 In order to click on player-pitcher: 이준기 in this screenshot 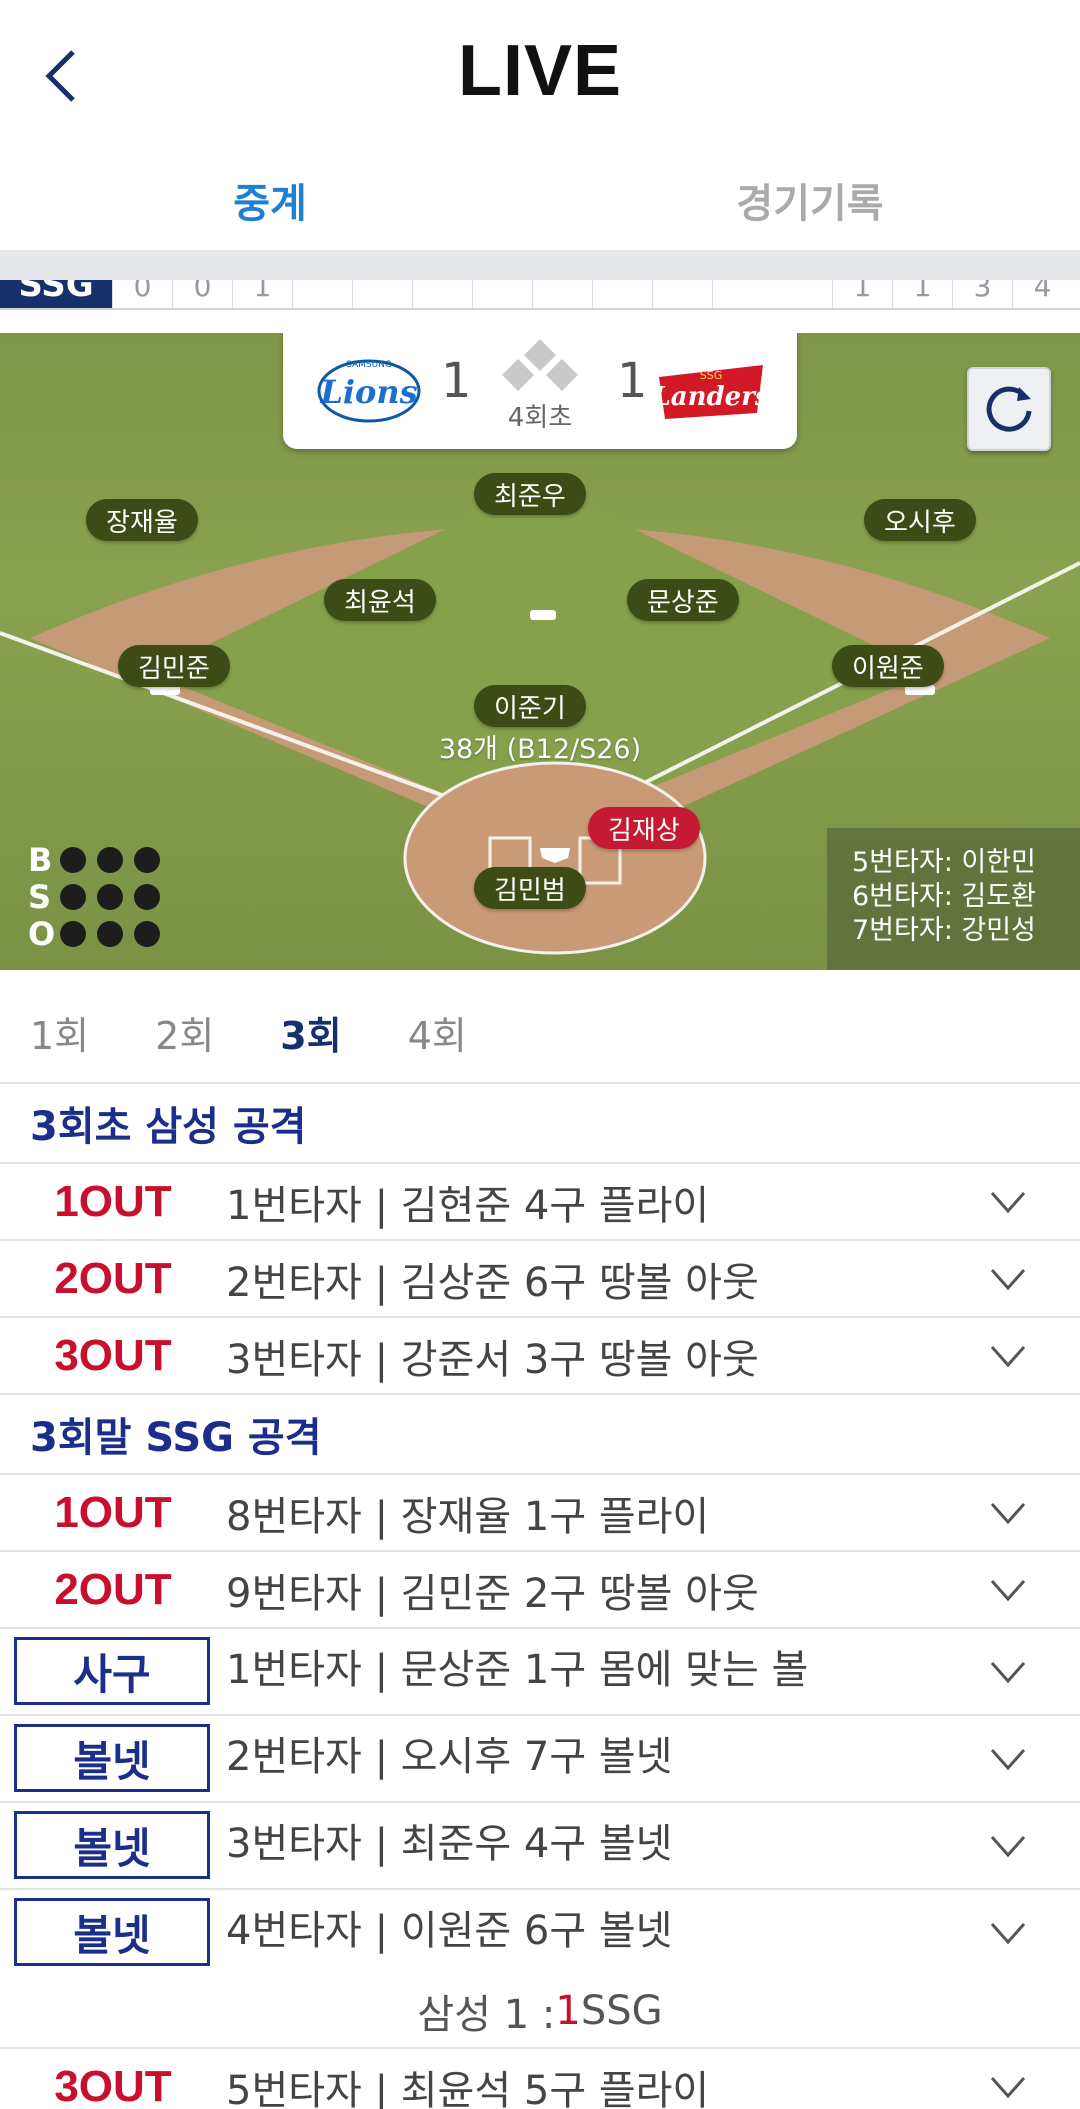, I will do `click(530, 706)`.